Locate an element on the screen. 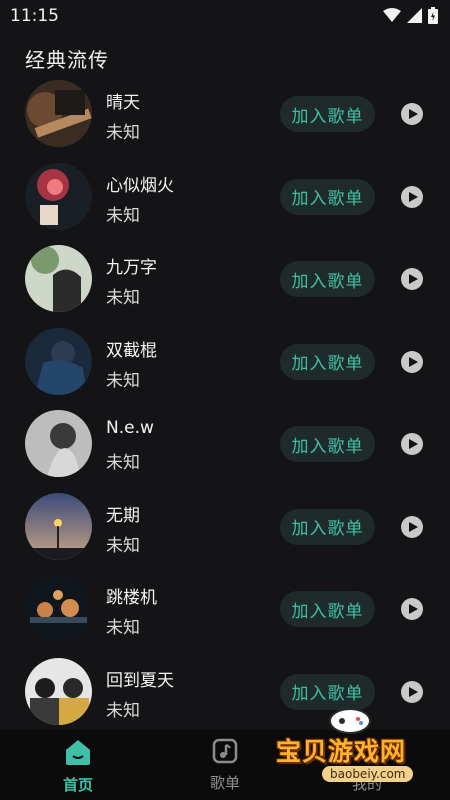  song-title: 跳楼机 is located at coordinates (131, 598).